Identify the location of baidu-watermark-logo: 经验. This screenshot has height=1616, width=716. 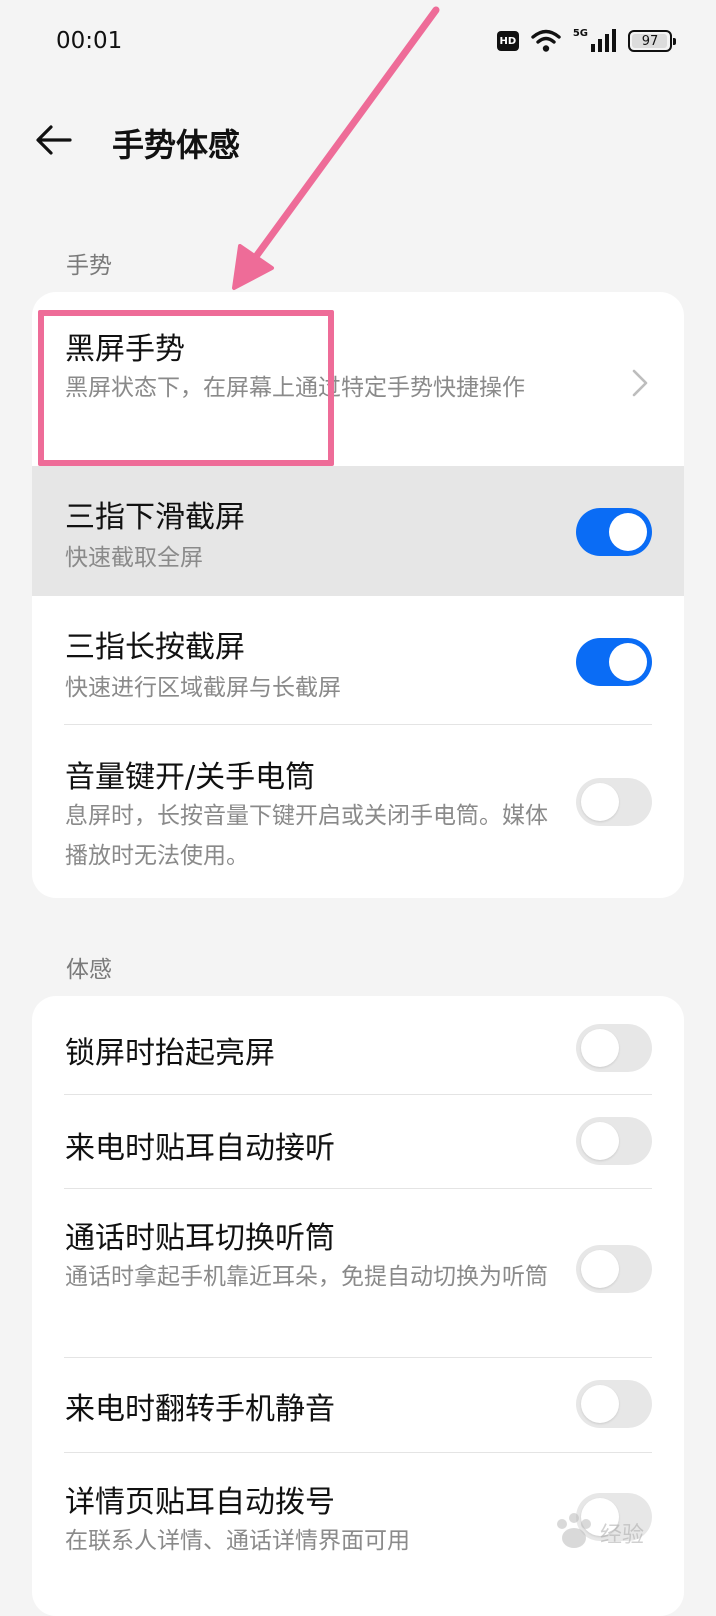
(600, 1530).